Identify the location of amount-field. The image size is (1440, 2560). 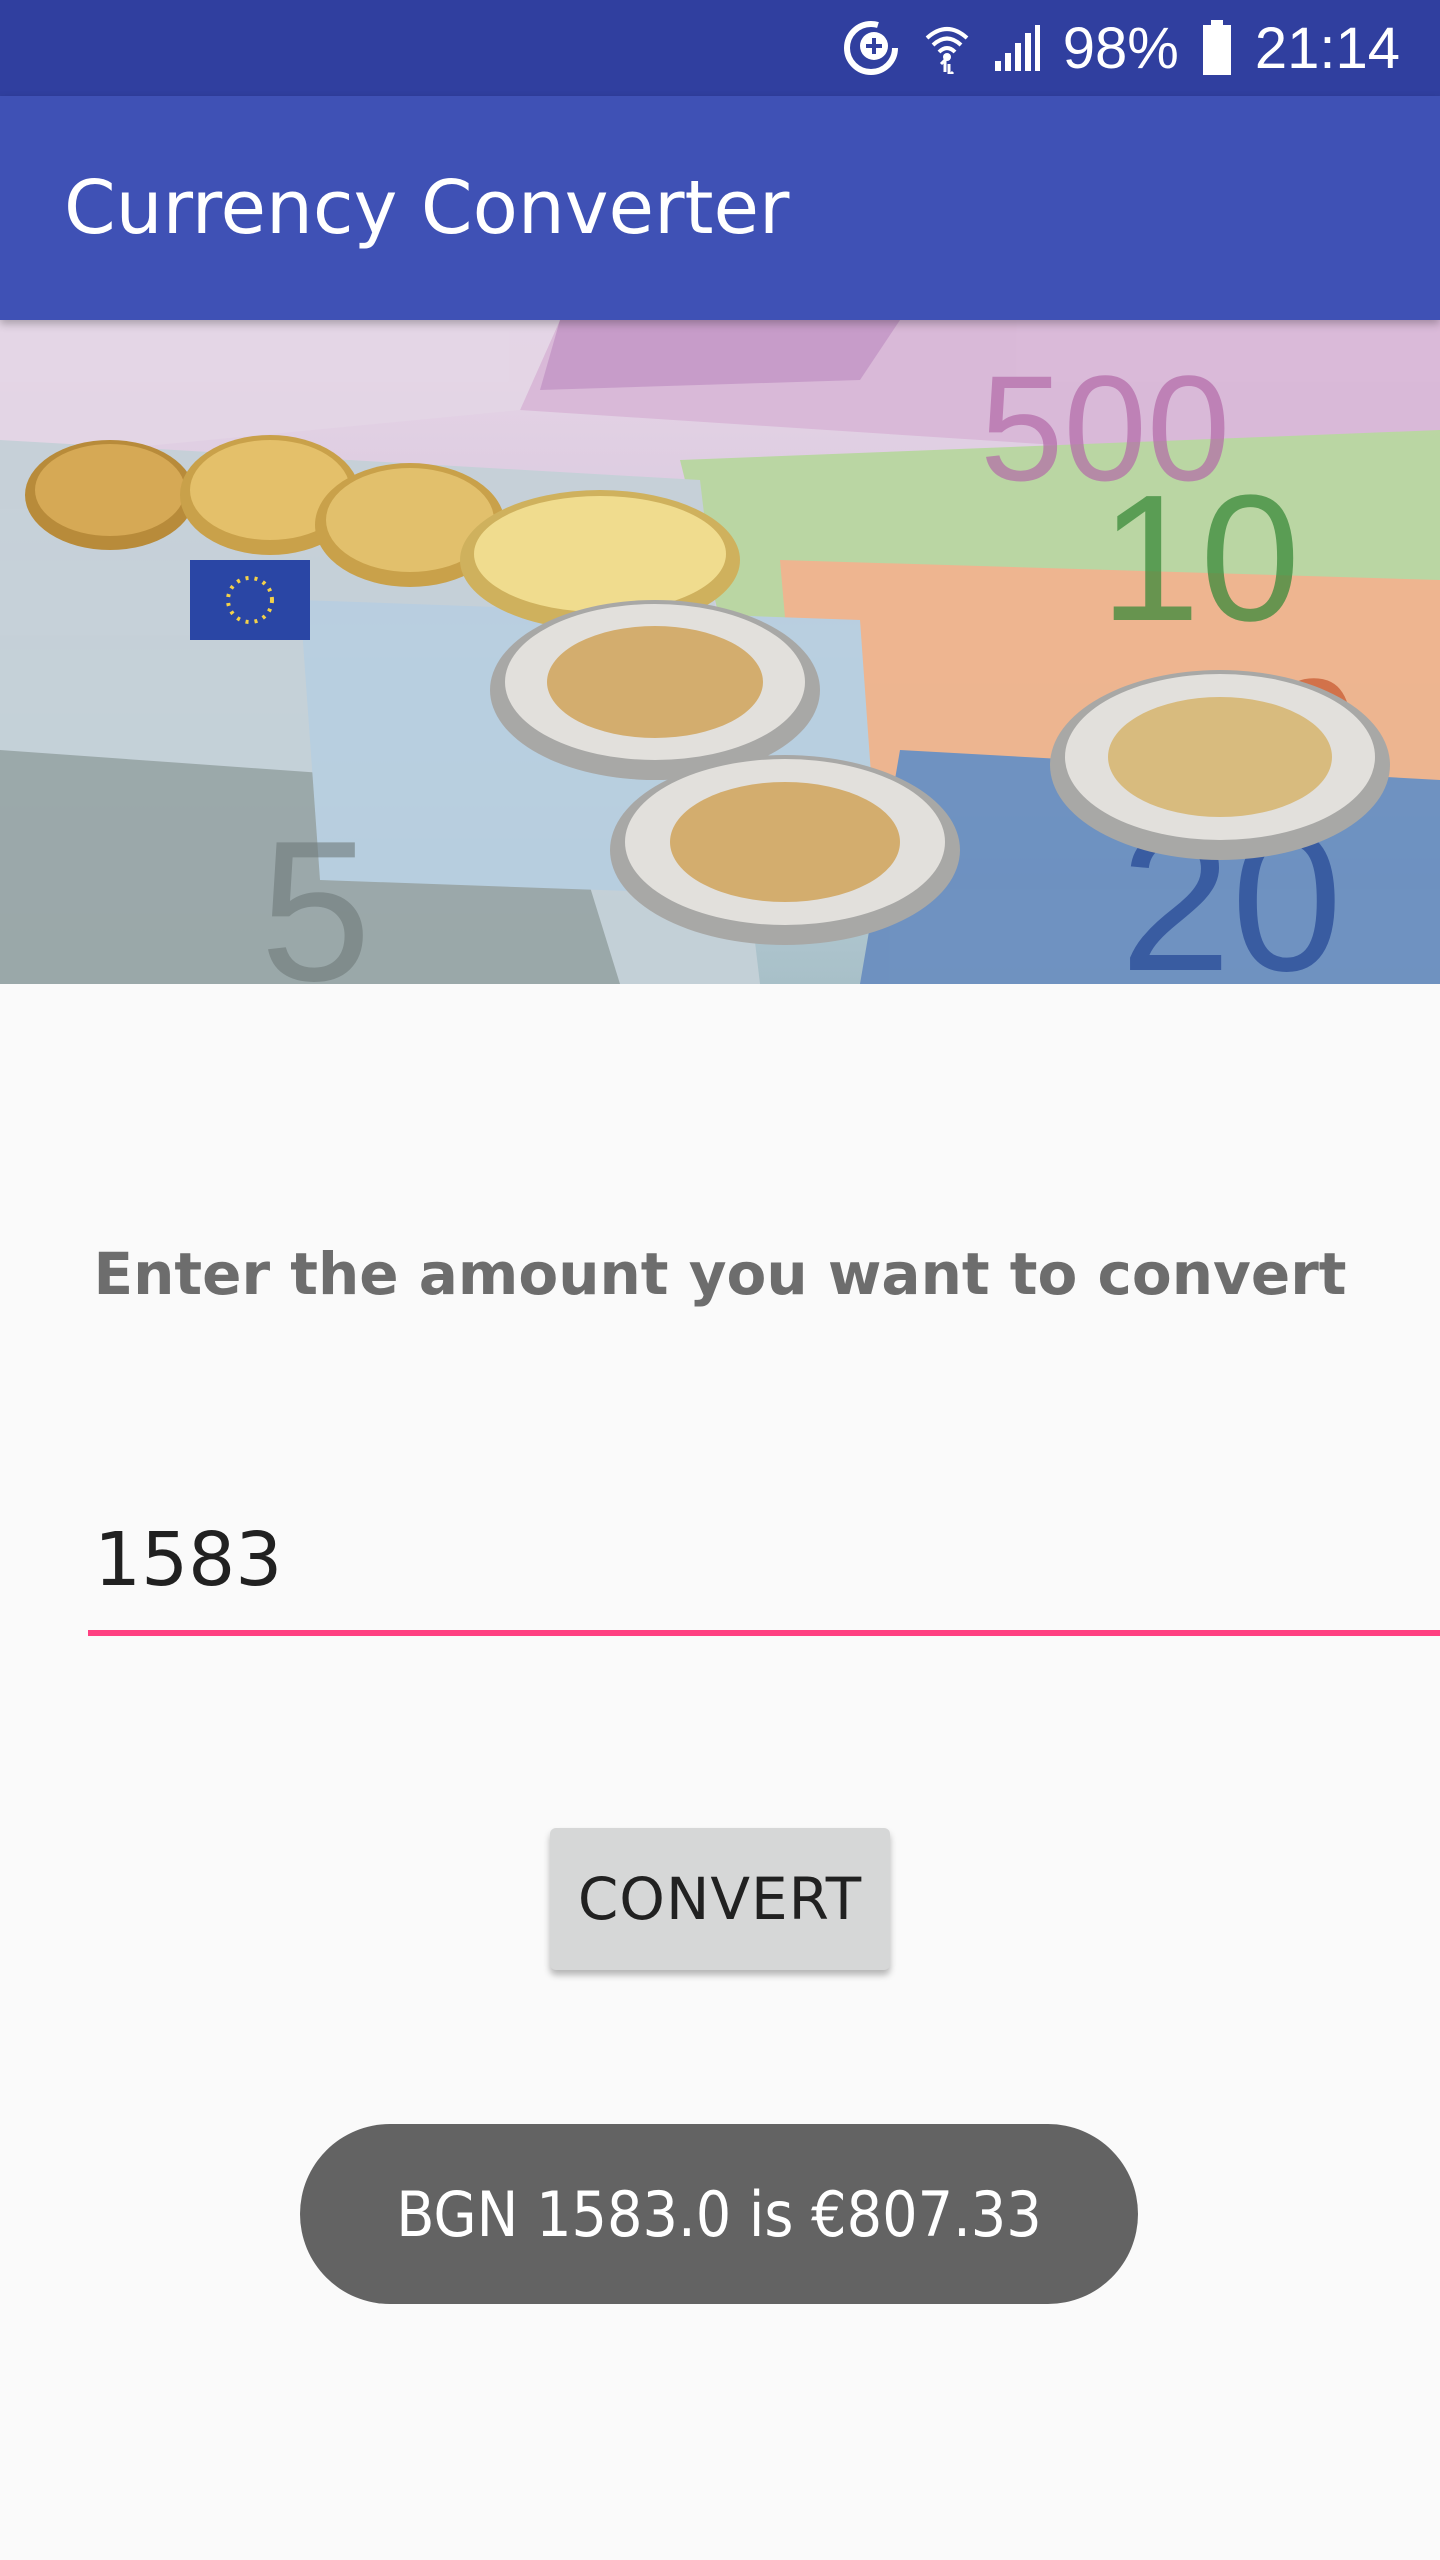
(764, 1568).